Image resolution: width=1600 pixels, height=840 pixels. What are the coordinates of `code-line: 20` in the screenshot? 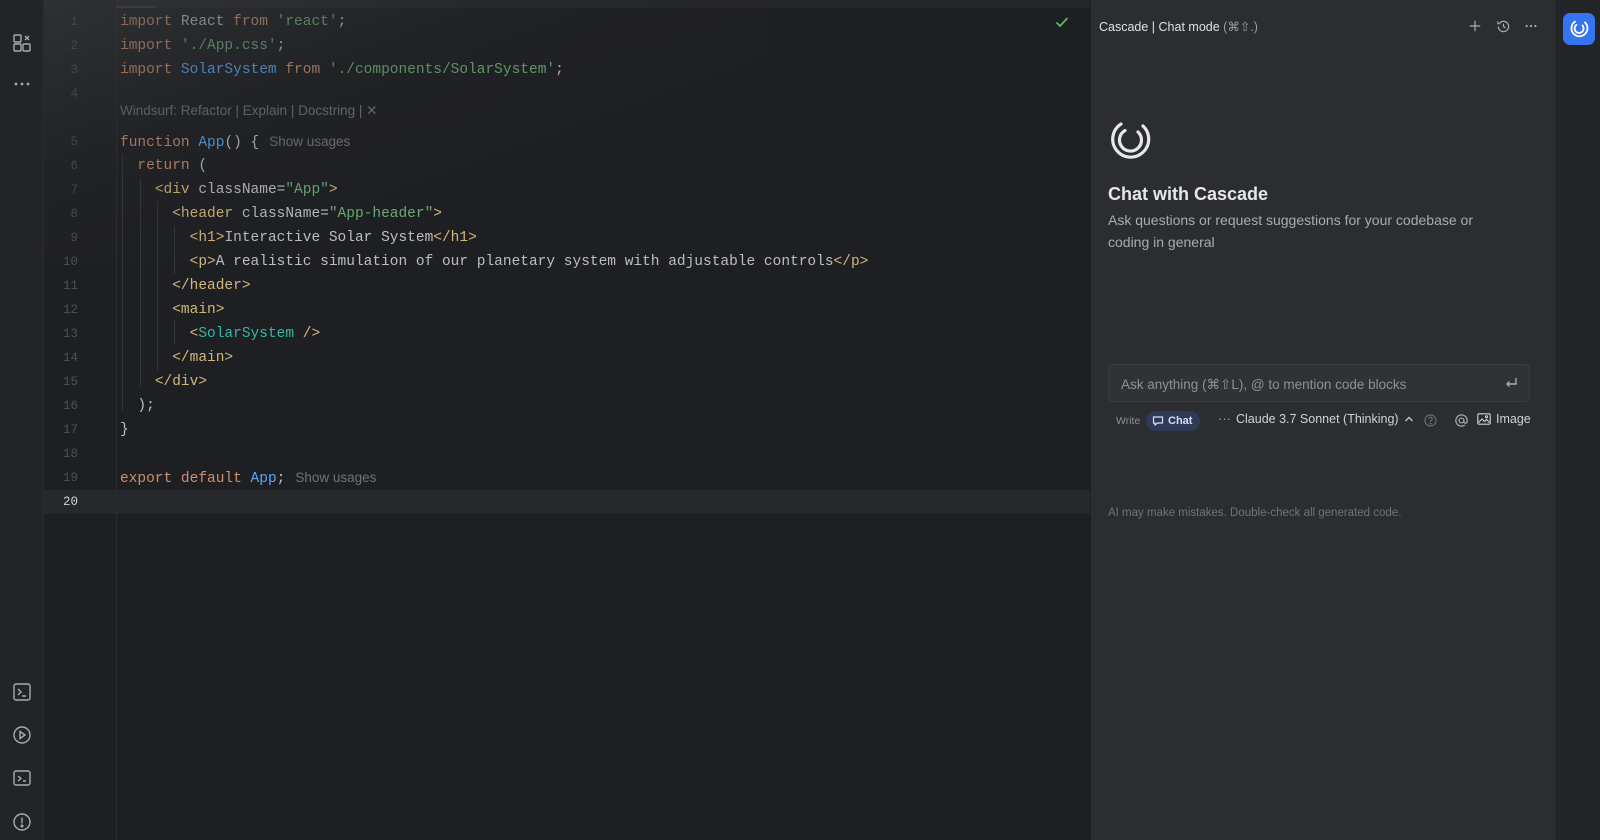 It's located at (567, 502).